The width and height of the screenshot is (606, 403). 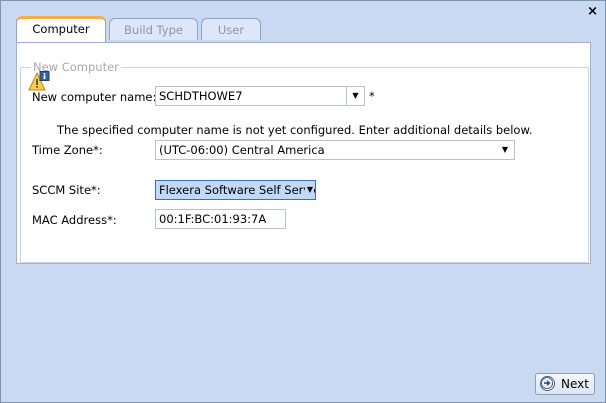 What do you see at coordinates (66, 190) in the screenshot?
I see `sccm-site-label: SCCM Site*:` at bounding box center [66, 190].